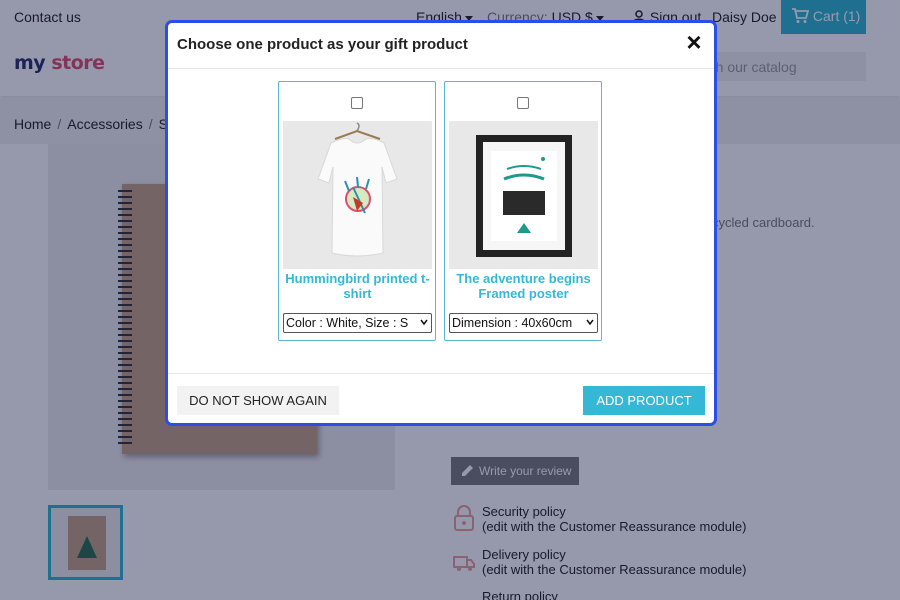 The width and height of the screenshot is (900, 600). I want to click on variant-select: Dimension : 40x60cm, so click(523, 323).